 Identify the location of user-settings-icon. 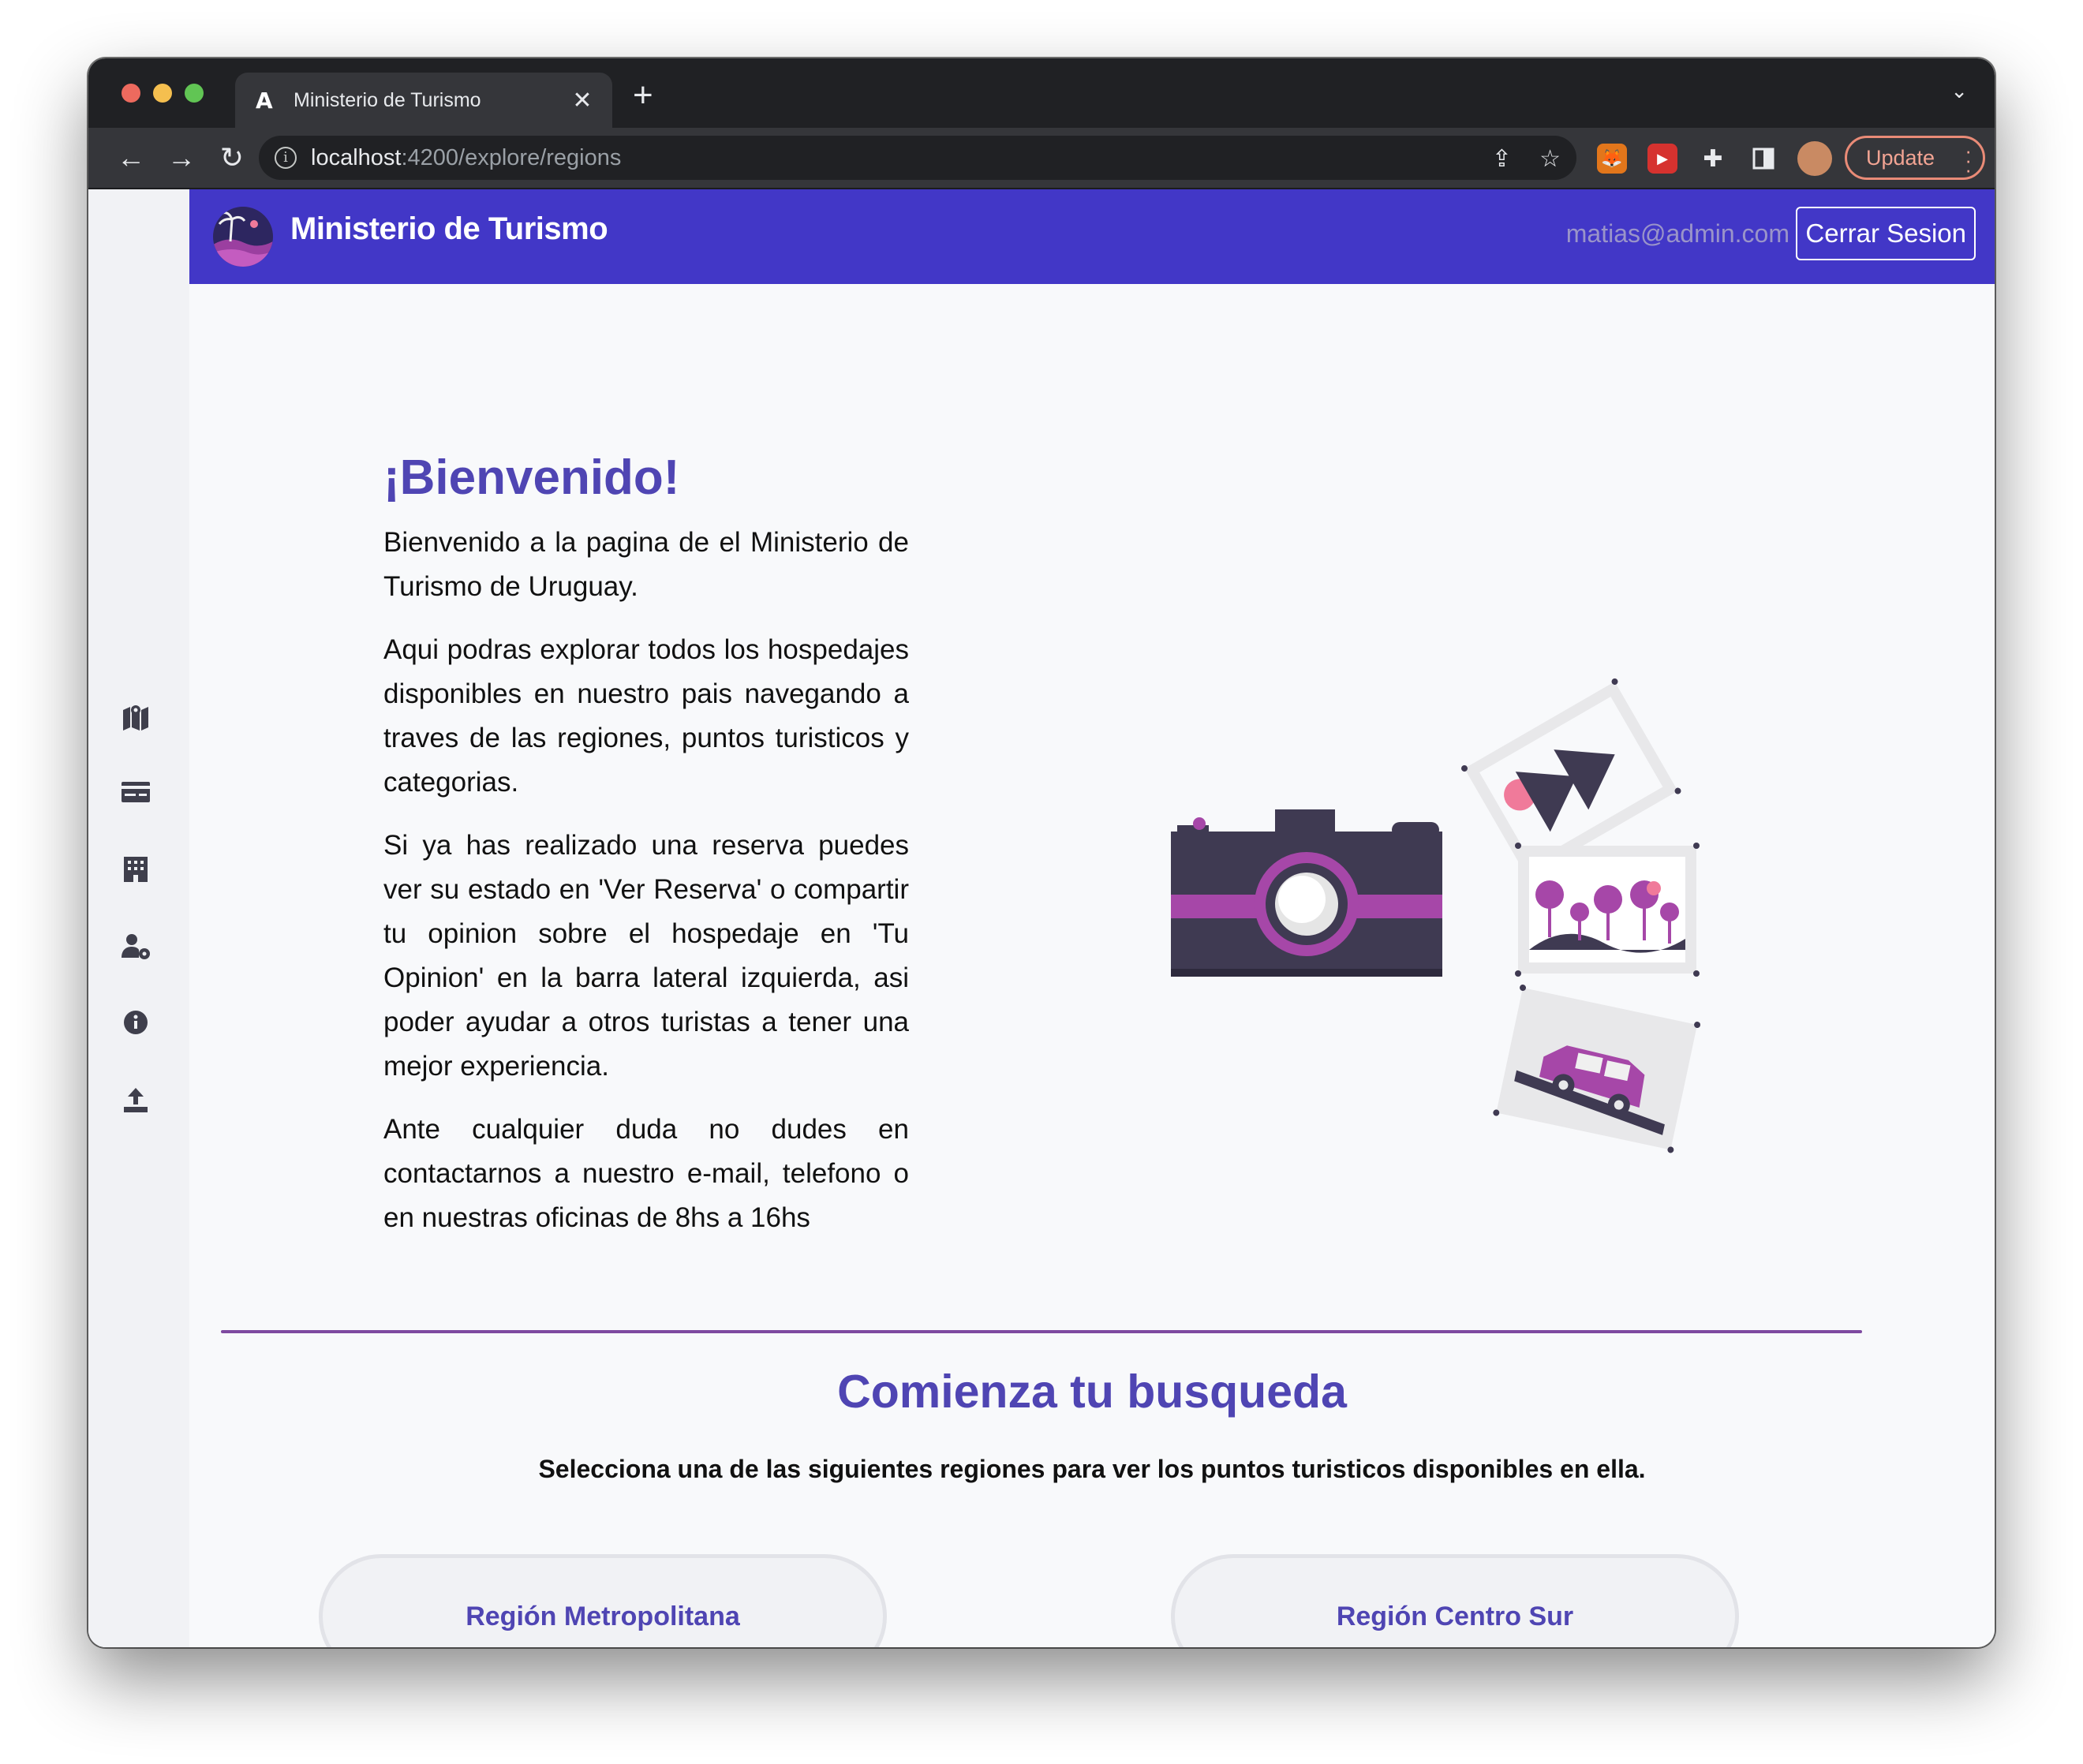
(136, 946).